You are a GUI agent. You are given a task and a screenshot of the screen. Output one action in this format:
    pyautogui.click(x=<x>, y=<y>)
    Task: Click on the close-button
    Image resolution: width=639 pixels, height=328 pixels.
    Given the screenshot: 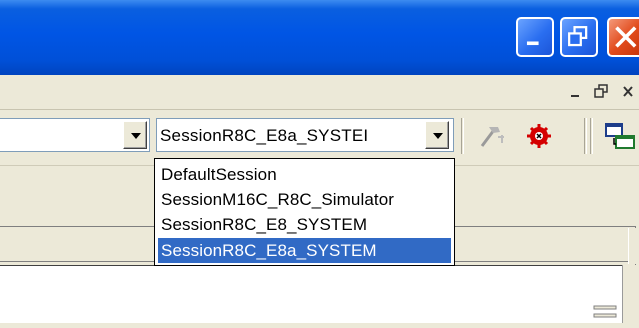 What is the action you would take?
    pyautogui.click(x=623, y=37)
    